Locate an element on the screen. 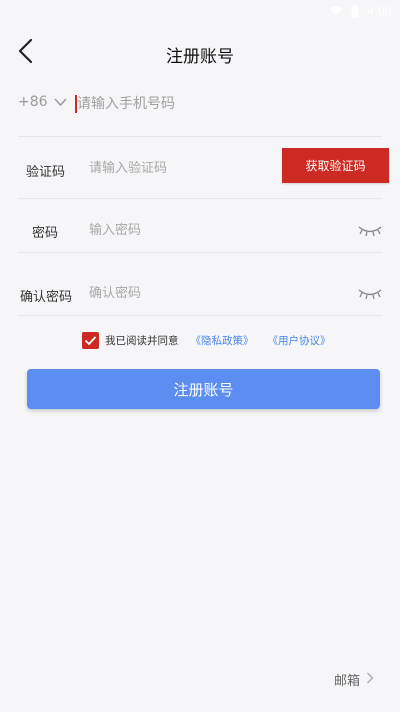 This screenshot has width=400, height=712. mail-login-link: 邮箱 is located at coordinates (354, 679).